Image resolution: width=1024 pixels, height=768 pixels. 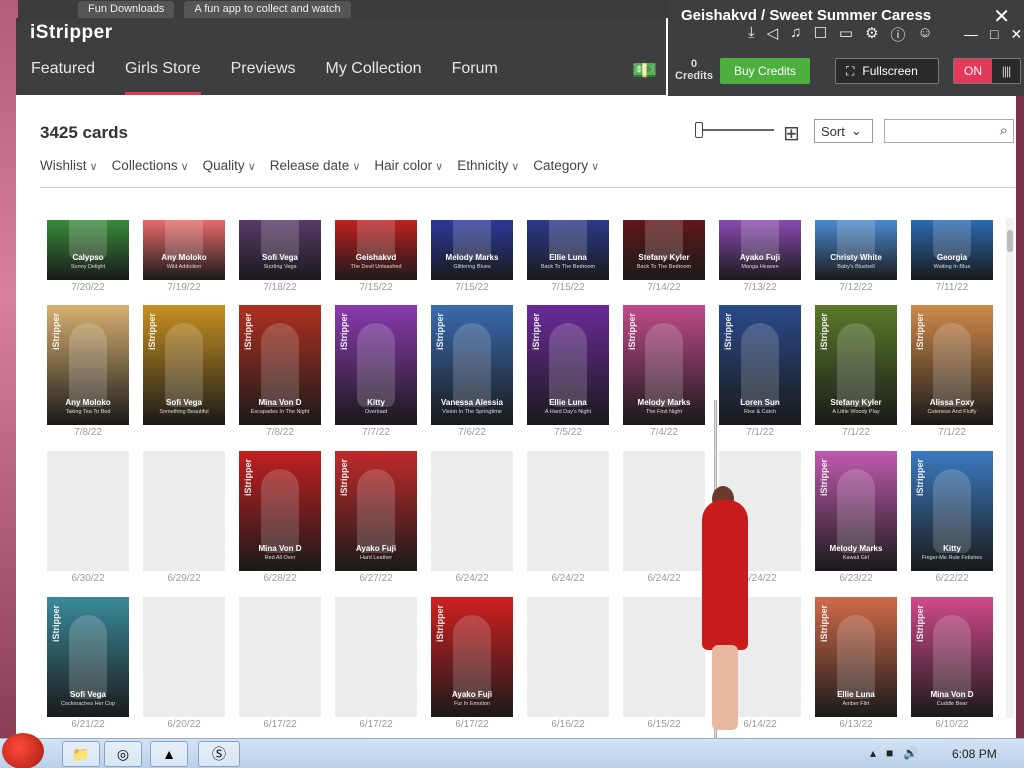 I want to click on info-icon: ⓘ, so click(x=898, y=34).